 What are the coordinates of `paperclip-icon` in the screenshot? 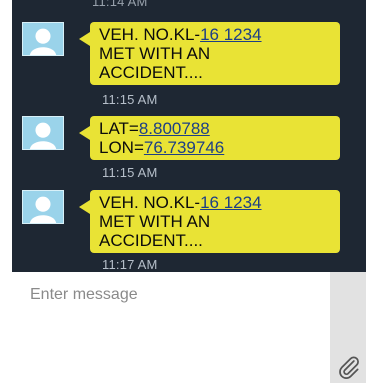 It's located at (349, 367).